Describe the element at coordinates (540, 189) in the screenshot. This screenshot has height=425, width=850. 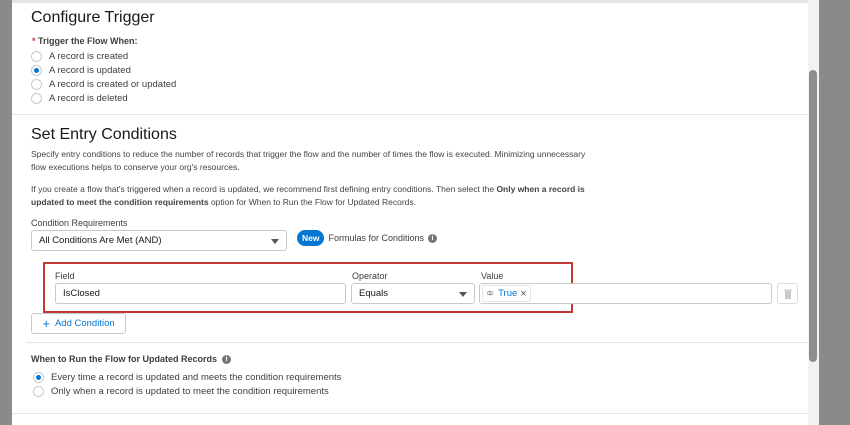
I see `text-bold: Only when a record is` at that location.